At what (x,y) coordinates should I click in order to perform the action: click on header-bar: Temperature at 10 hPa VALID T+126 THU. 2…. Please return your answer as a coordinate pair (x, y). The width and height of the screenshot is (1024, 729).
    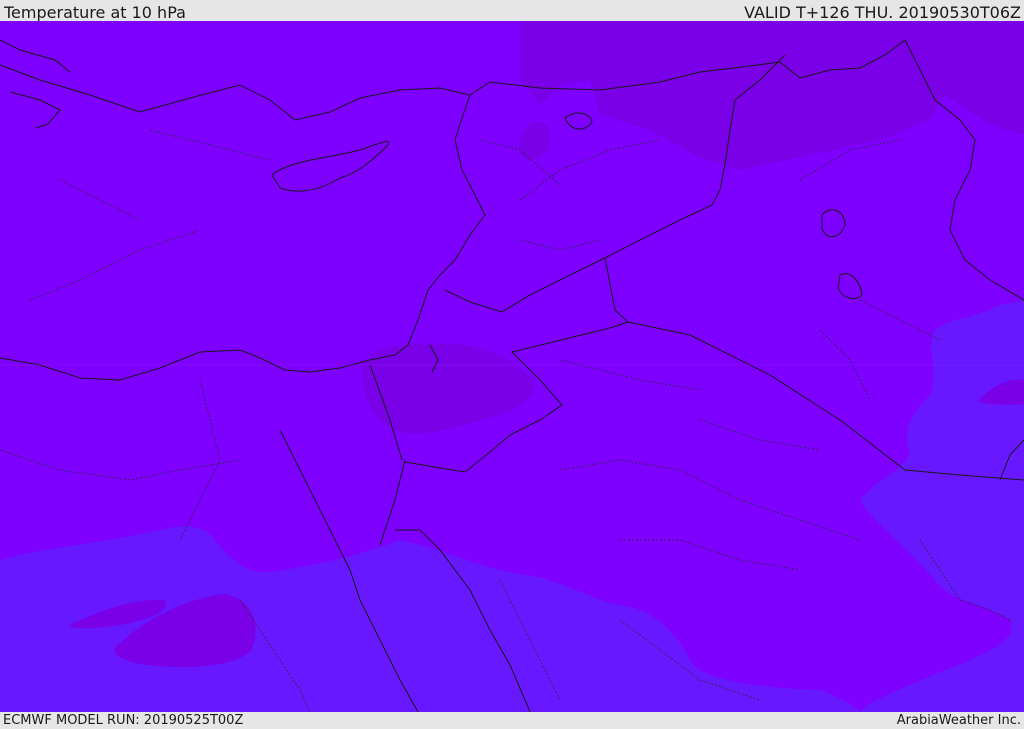
    Looking at the image, I should click on (512, 11).